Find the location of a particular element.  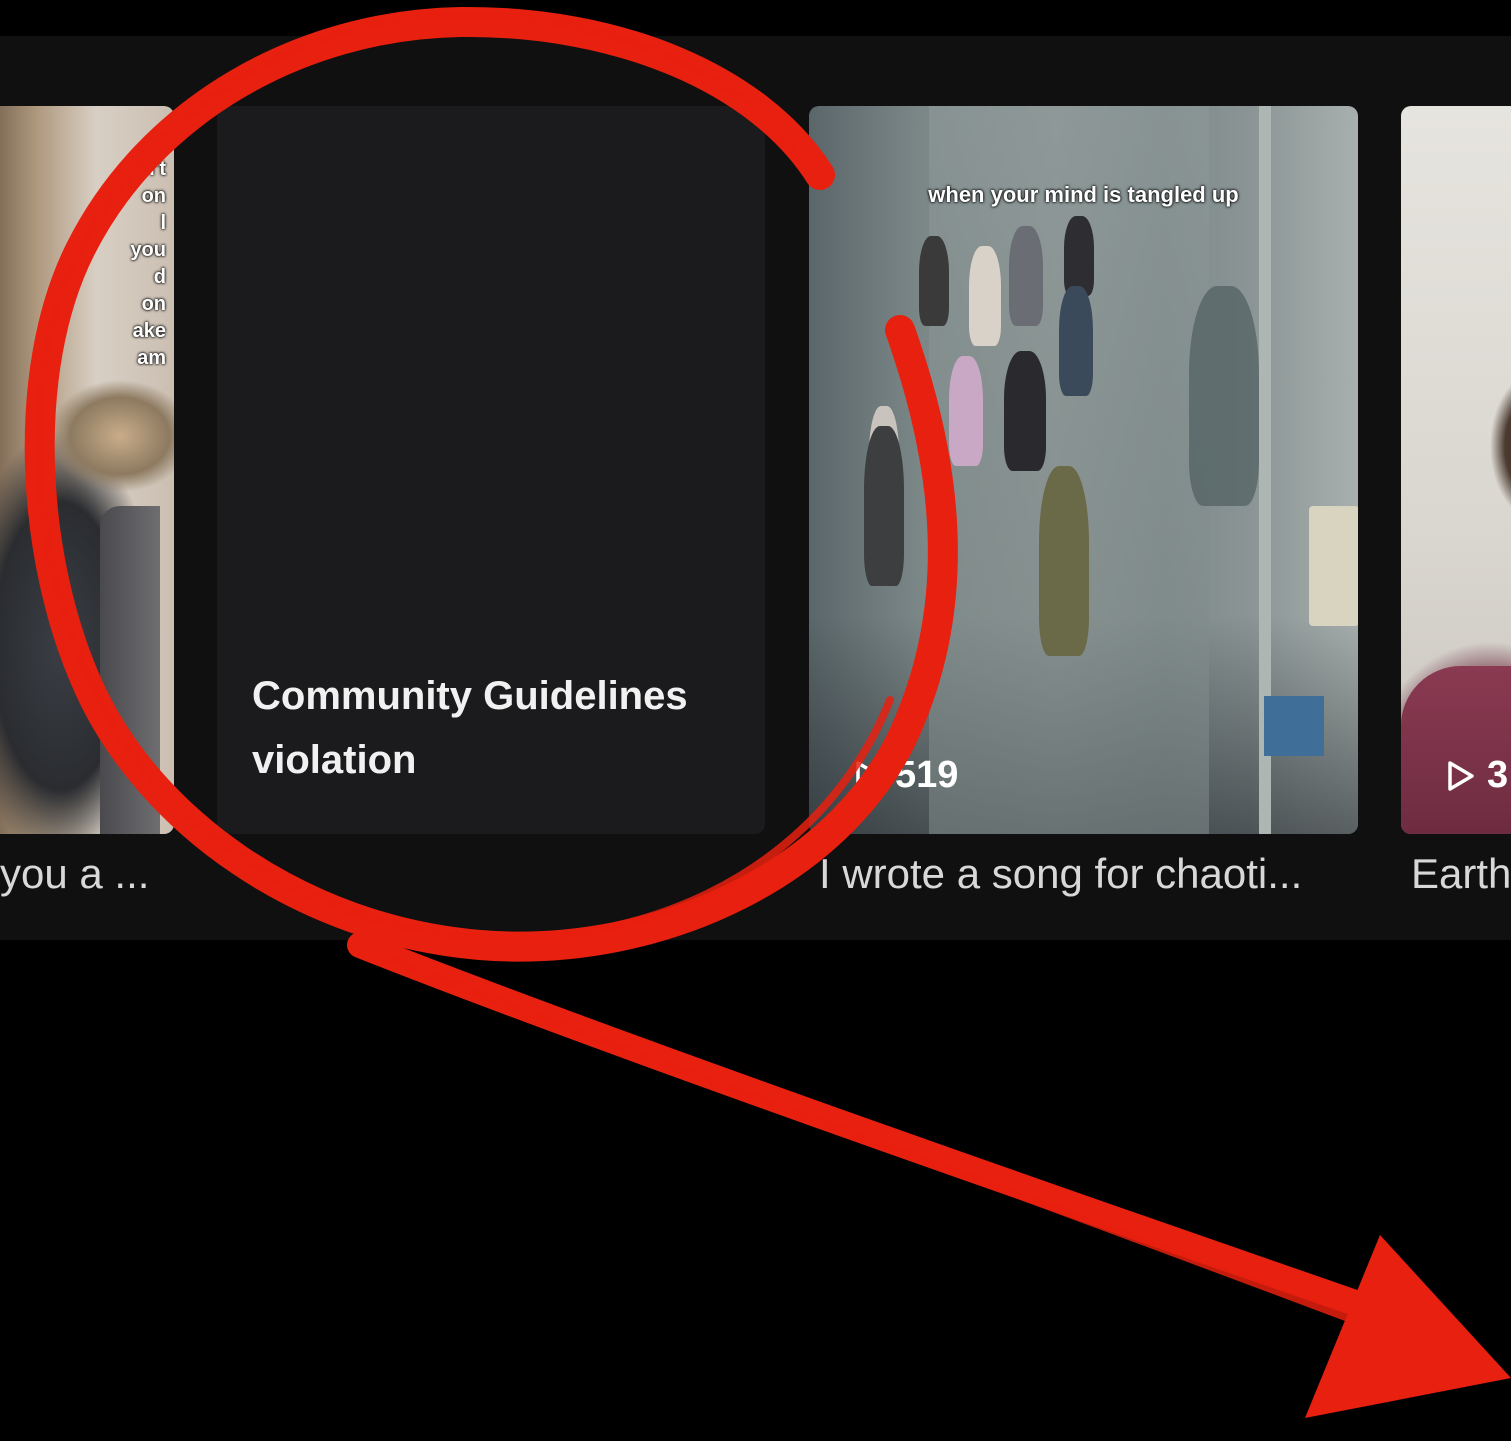

thumbnail-shirt-shape is located at coordinates (1456, 750).